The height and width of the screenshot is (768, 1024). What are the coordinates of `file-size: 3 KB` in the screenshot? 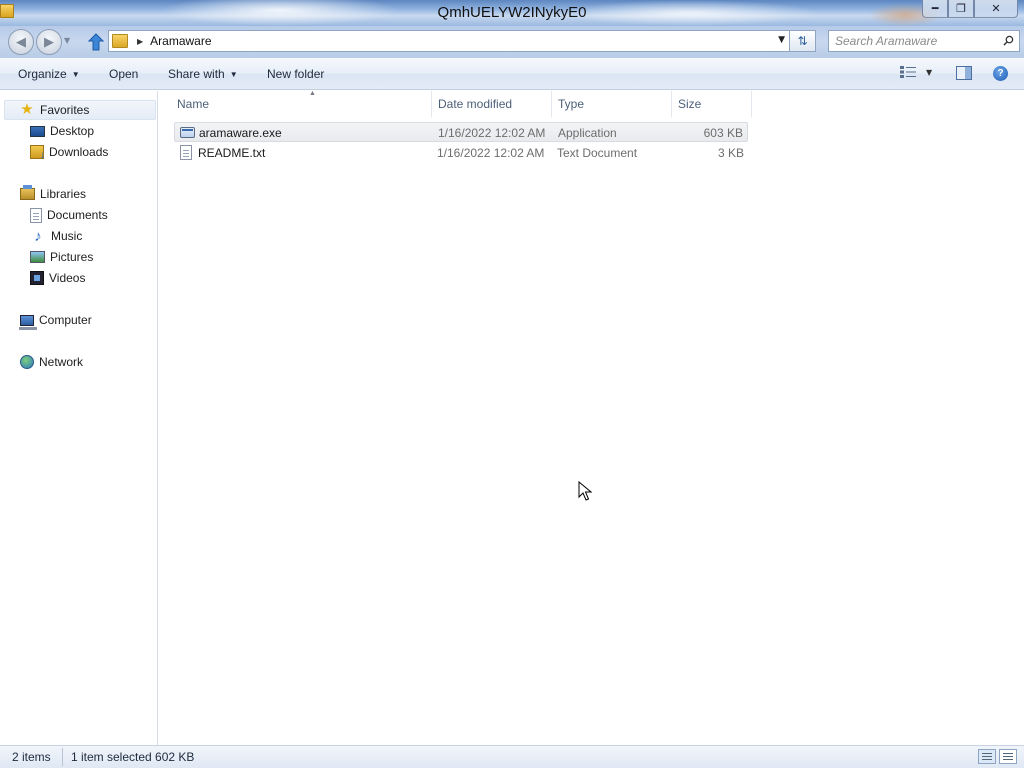 It's located at (730, 153).